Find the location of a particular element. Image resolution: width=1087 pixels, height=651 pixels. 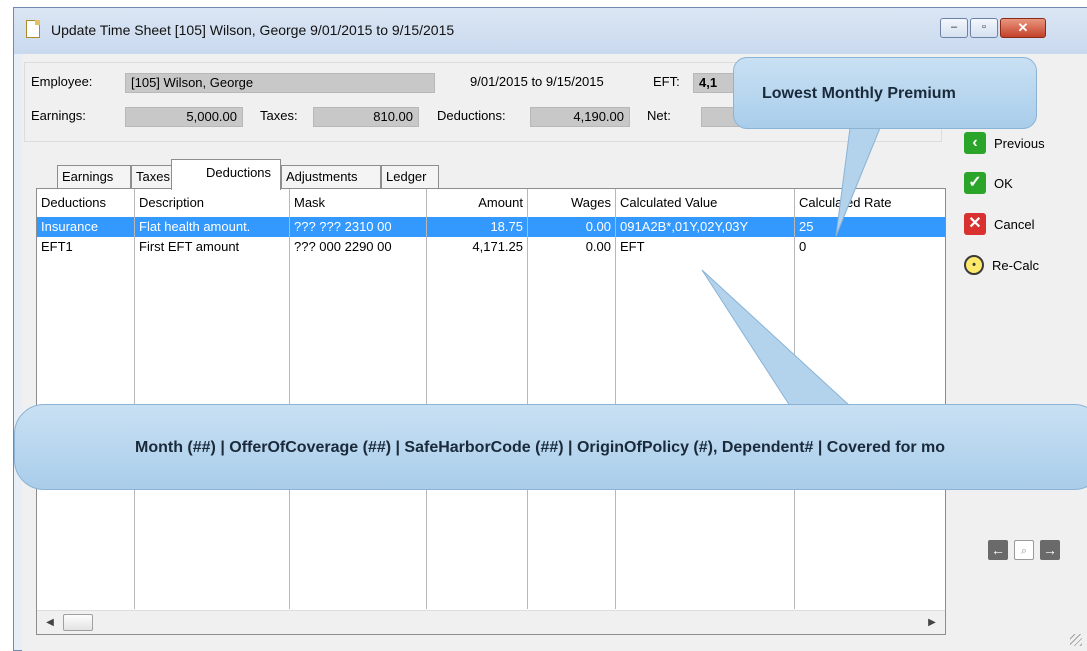

previous-button: ‹ Previous is located at coordinates (1004, 143).